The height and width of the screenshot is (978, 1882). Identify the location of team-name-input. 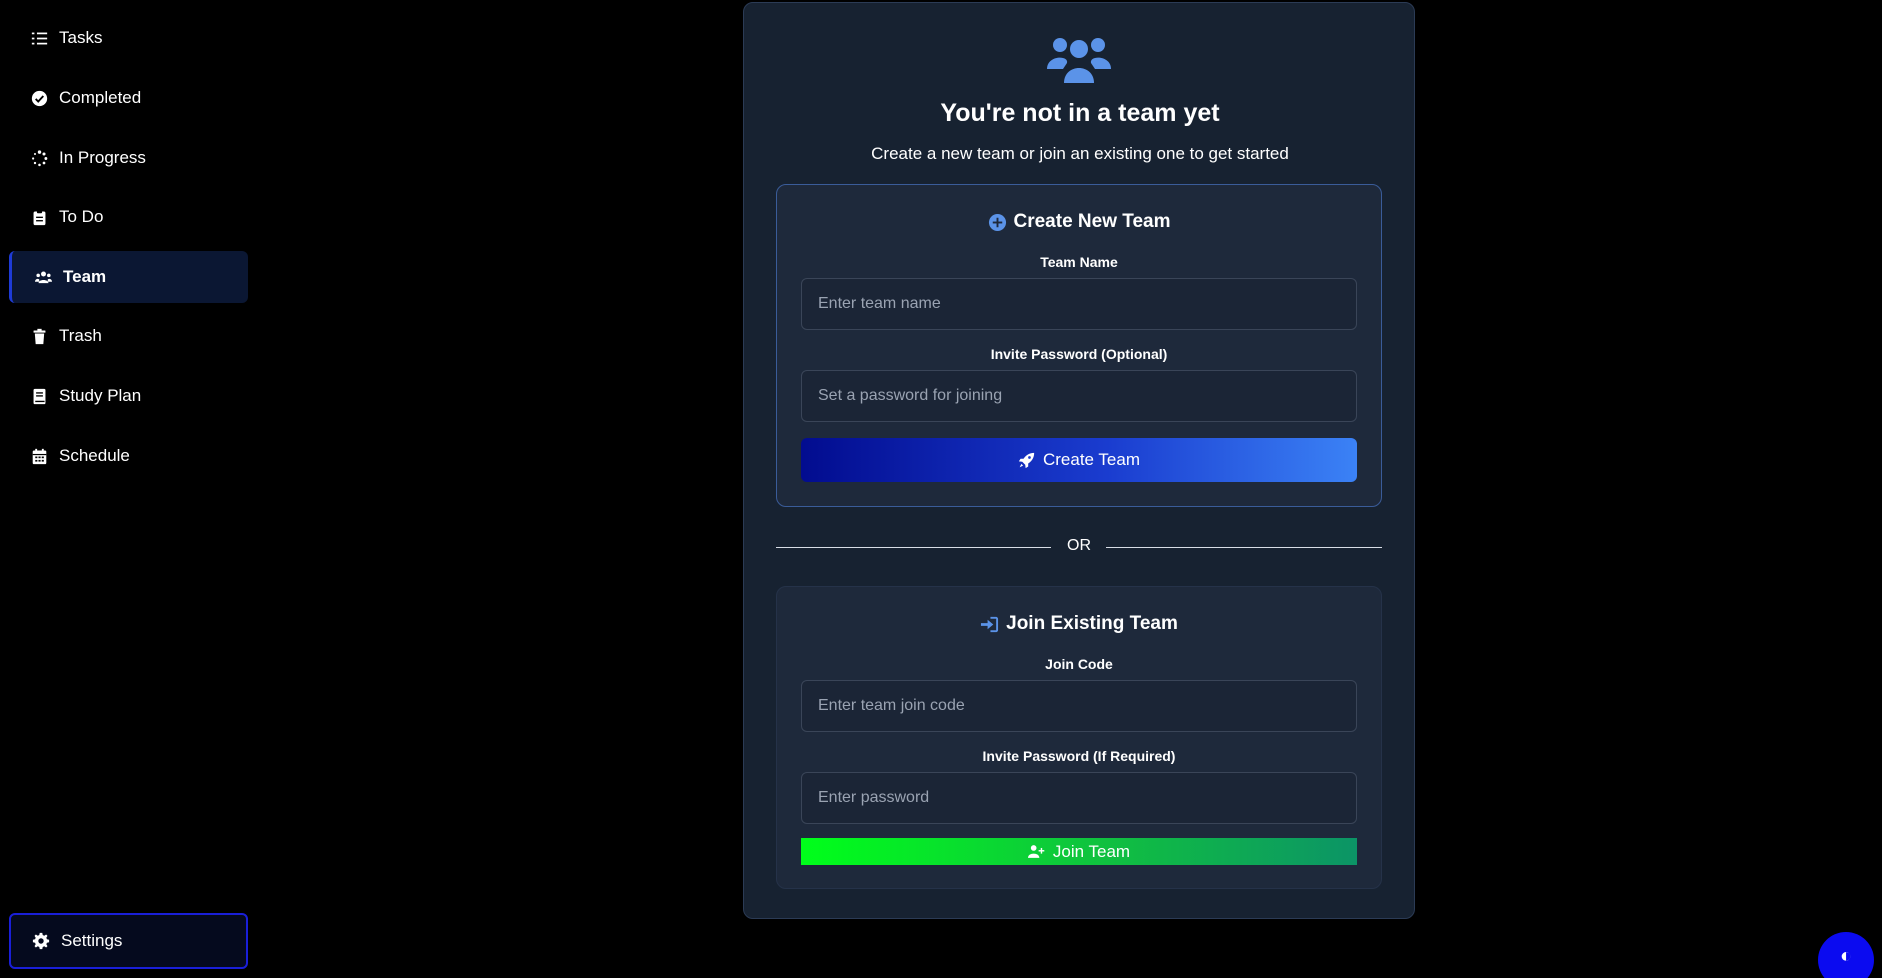
(1079, 304).